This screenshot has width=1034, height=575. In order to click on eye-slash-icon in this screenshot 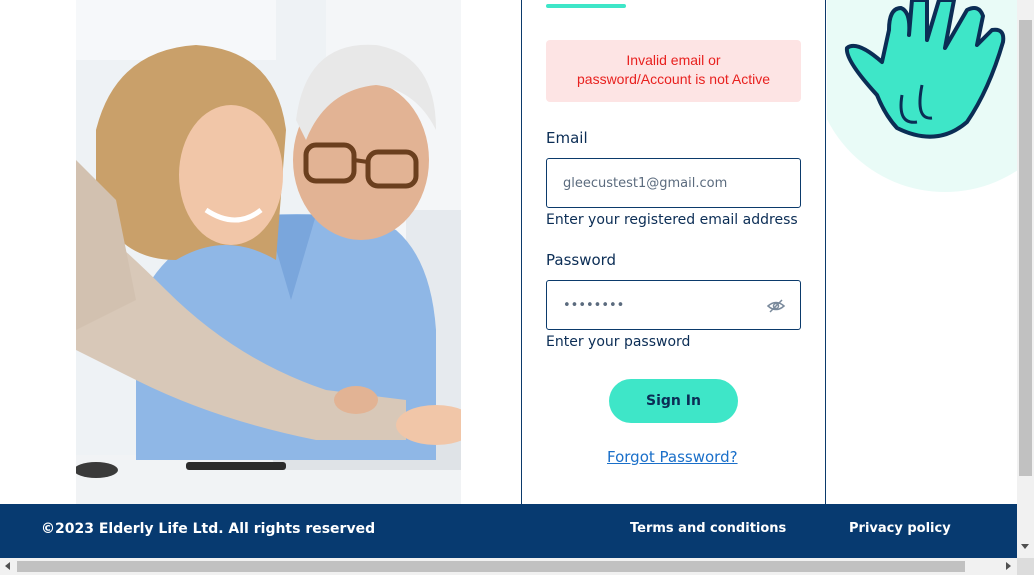, I will do `click(776, 306)`.